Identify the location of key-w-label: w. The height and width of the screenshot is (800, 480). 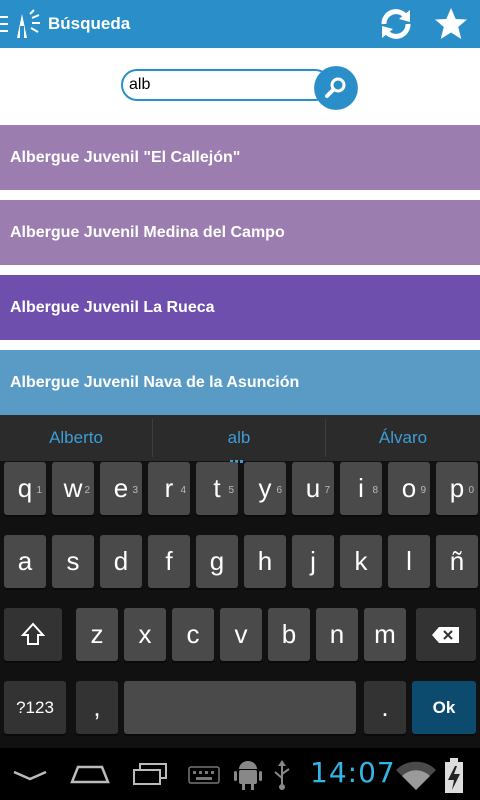
(73, 488).